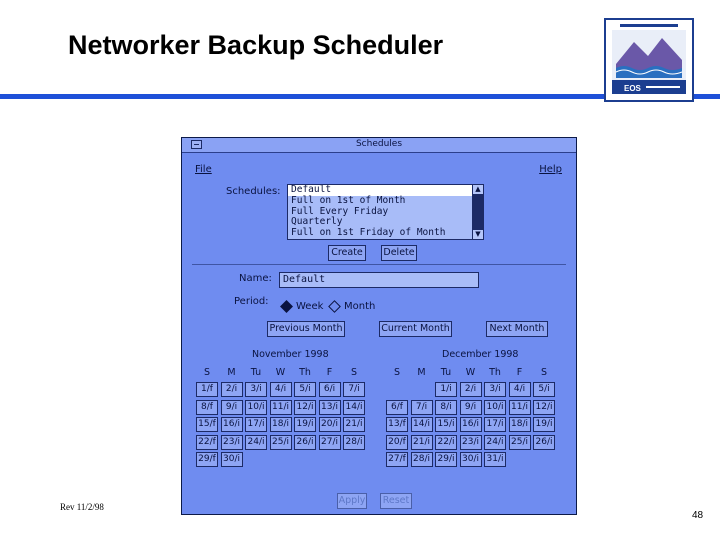 The height and width of the screenshot is (540, 720). What do you see at coordinates (446, 389) in the screenshot?
I see `calendar-day: 1/i` at bounding box center [446, 389].